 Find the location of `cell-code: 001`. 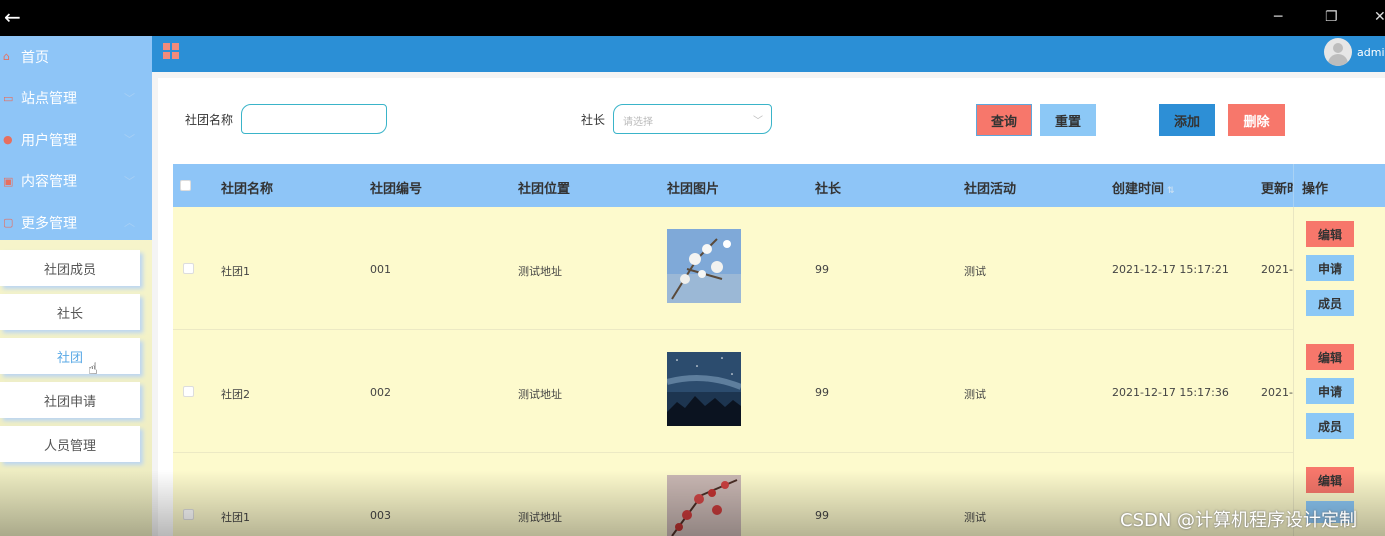

cell-code: 001 is located at coordinates (380, 269).